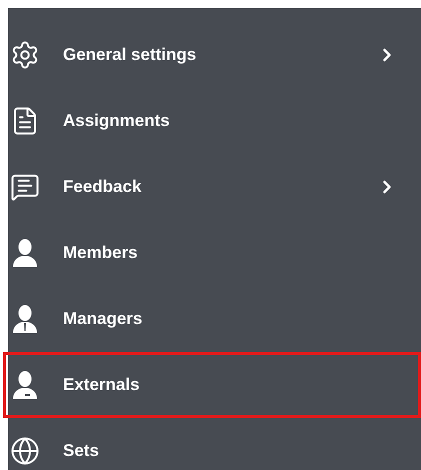 The width and height of the screenshot is (421, 470). I want to click on menu-label: Externals, so click(102, 385).